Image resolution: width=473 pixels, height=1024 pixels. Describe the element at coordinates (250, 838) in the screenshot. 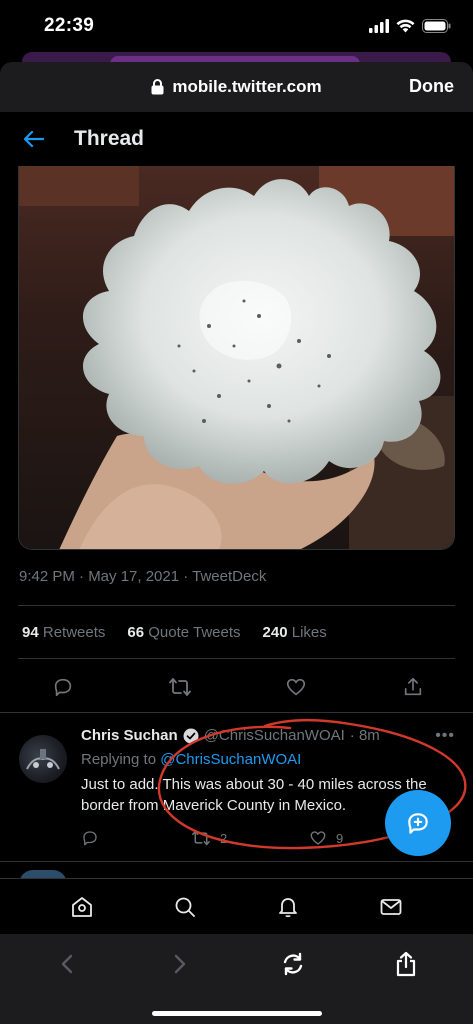

I see `reply-retweet-button: 2` at that location.